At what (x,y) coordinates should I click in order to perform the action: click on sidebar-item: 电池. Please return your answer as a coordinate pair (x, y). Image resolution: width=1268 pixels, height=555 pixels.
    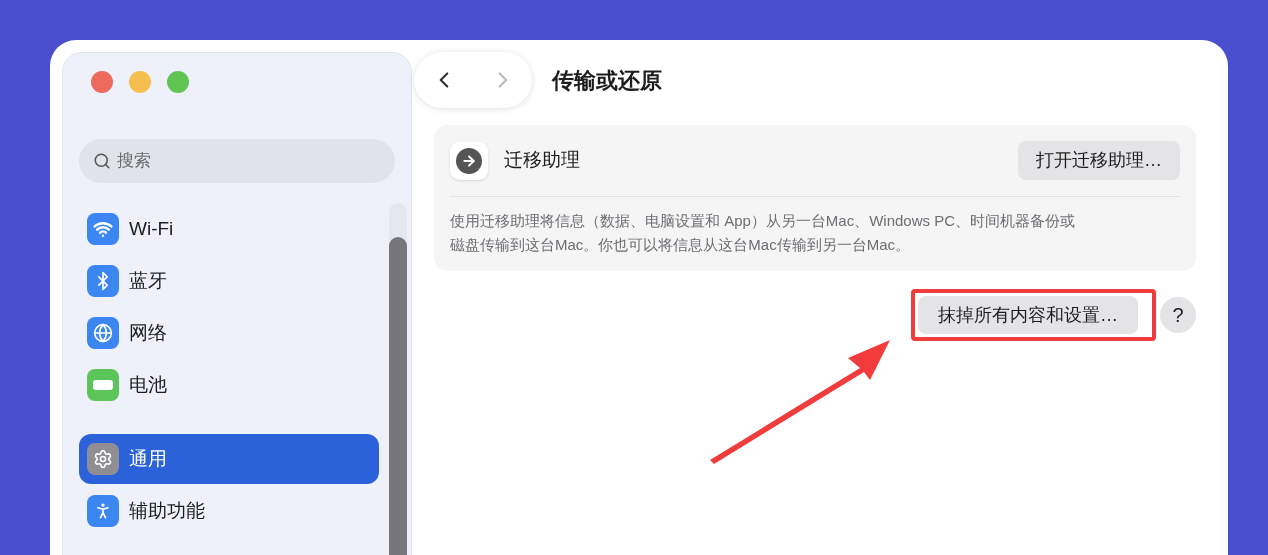
    Looking at the image, I should click on (229, 385).